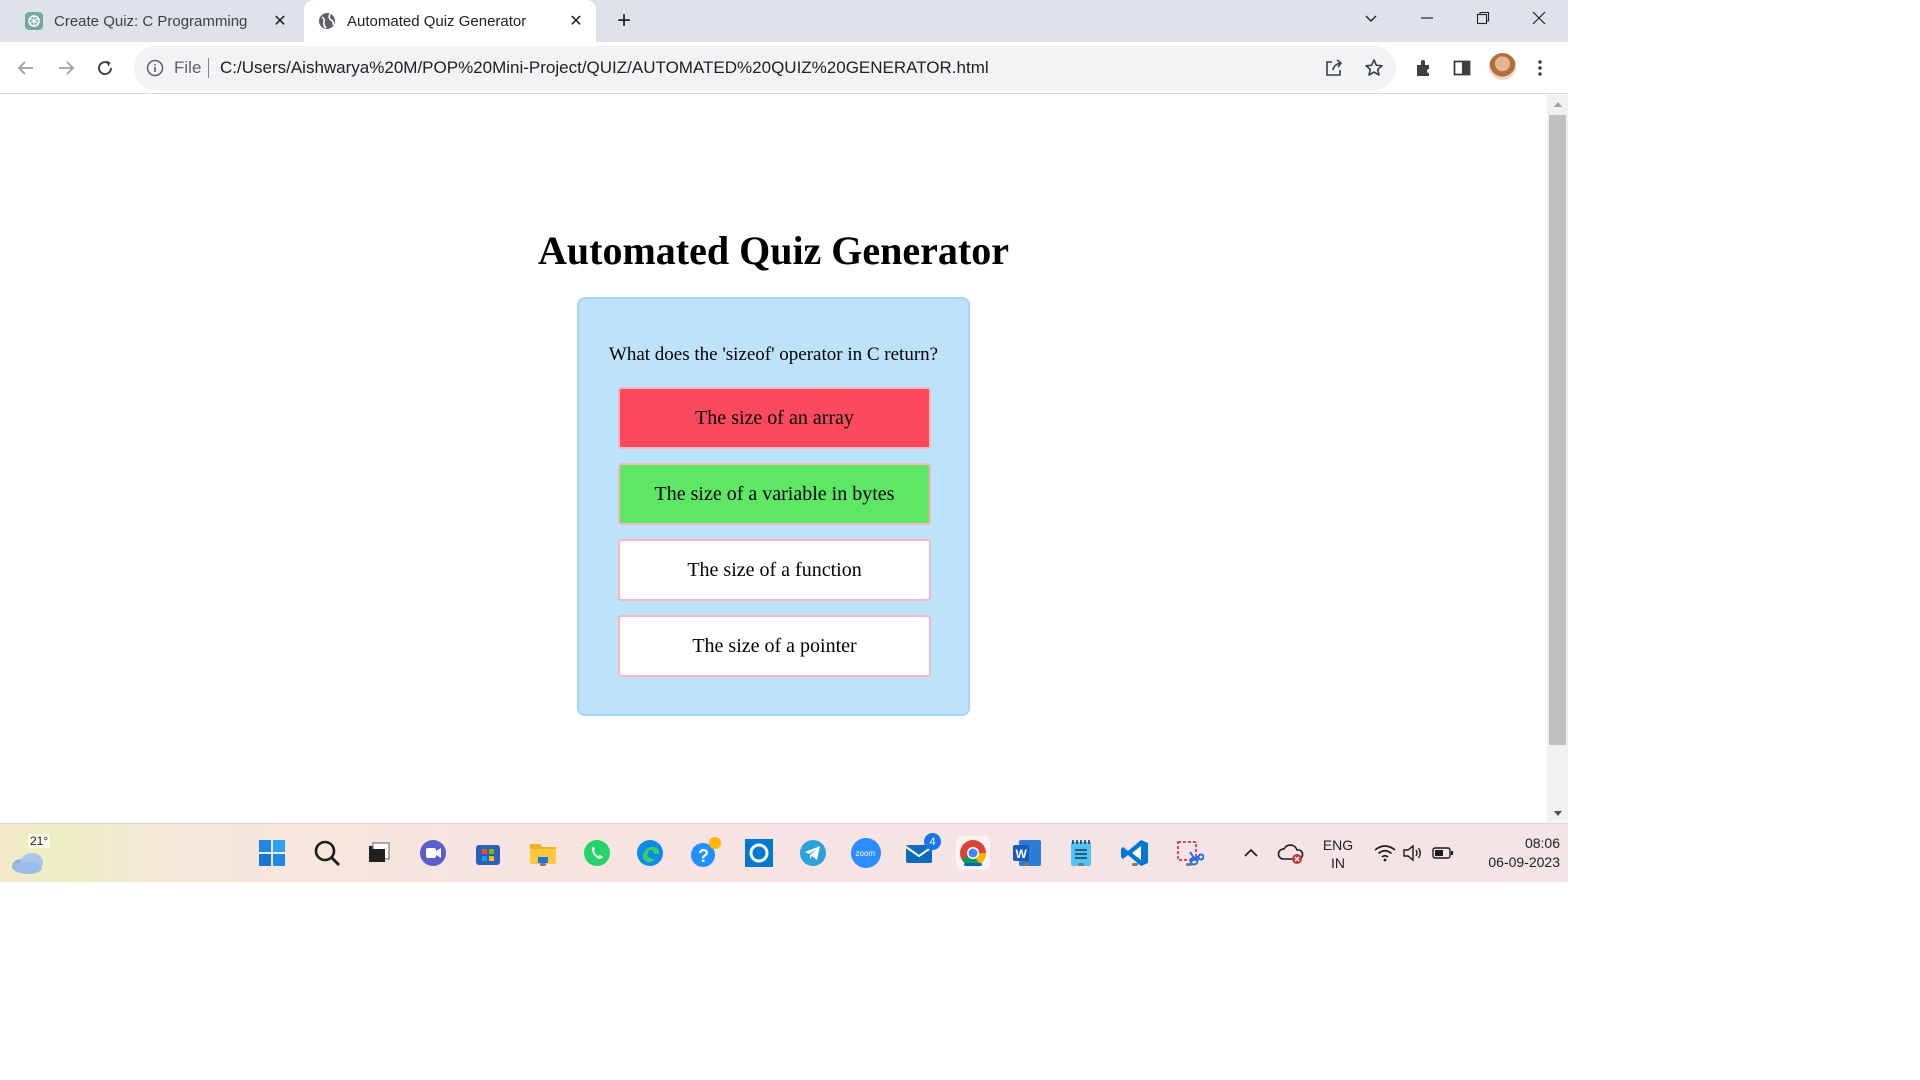 This screenshot has height=1080, width=1920. Describe the element at coordinates (813, 853) in the screenshot. I see `telegram-icon` at that location.